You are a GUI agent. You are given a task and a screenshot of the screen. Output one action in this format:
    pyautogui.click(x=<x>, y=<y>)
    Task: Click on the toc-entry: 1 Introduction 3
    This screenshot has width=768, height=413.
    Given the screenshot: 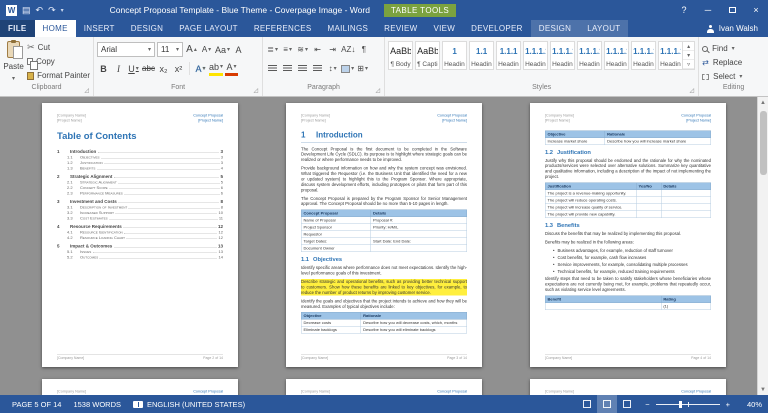 What is the action you would take?
    pyautogui.click(x=140, y=151)
    